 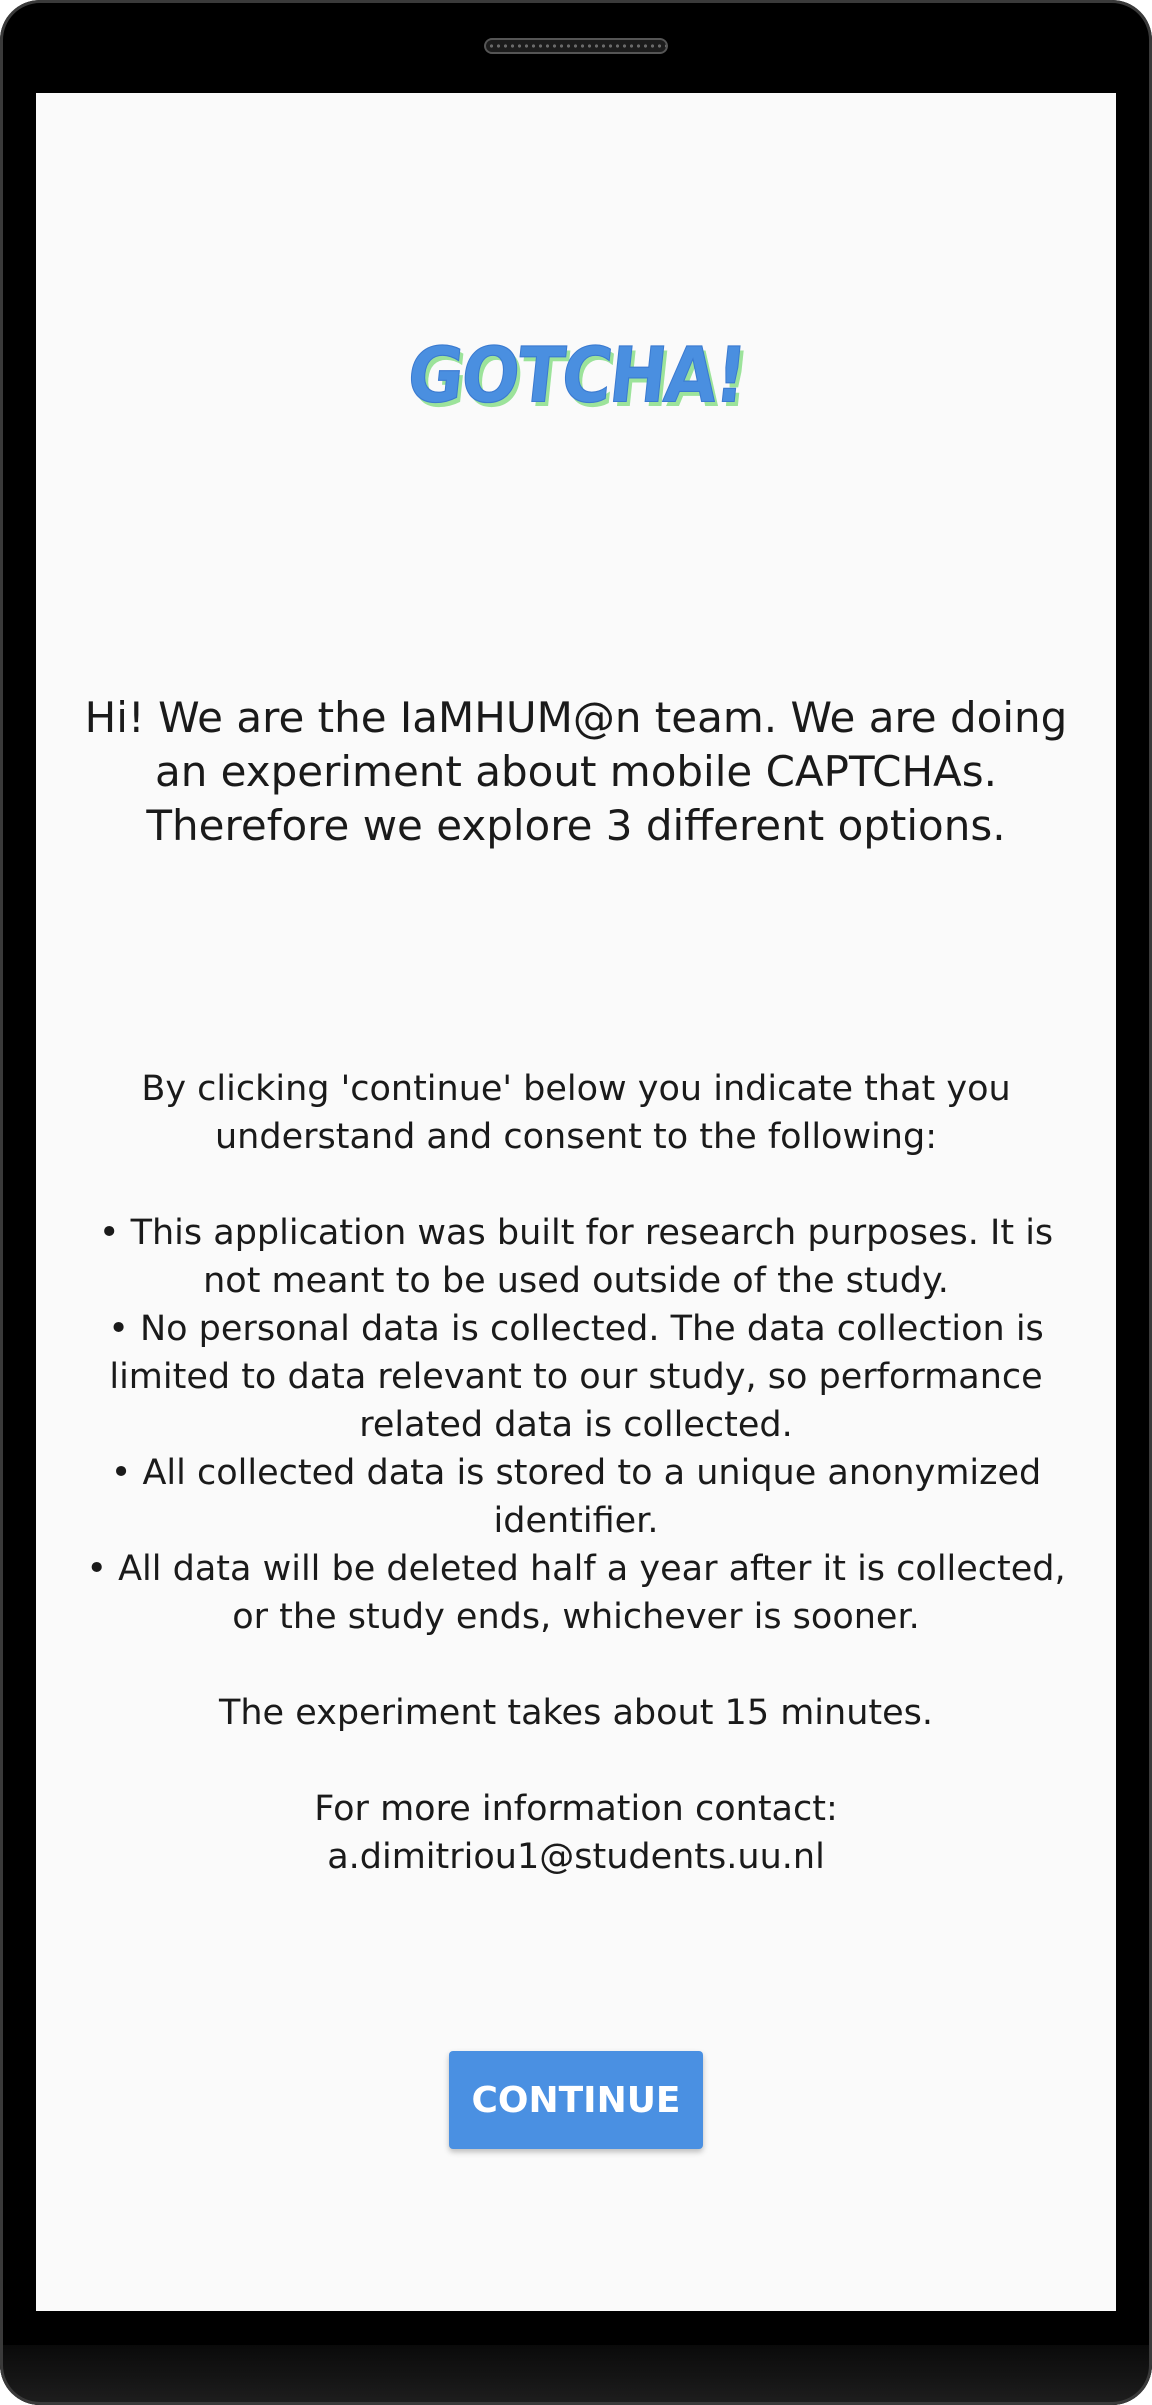 What do you see at coordinates (576, 1713) in the screenshot?
I see `duration-text: The experiment takes about 15 minutes.` at bounding box center [576, 1713].